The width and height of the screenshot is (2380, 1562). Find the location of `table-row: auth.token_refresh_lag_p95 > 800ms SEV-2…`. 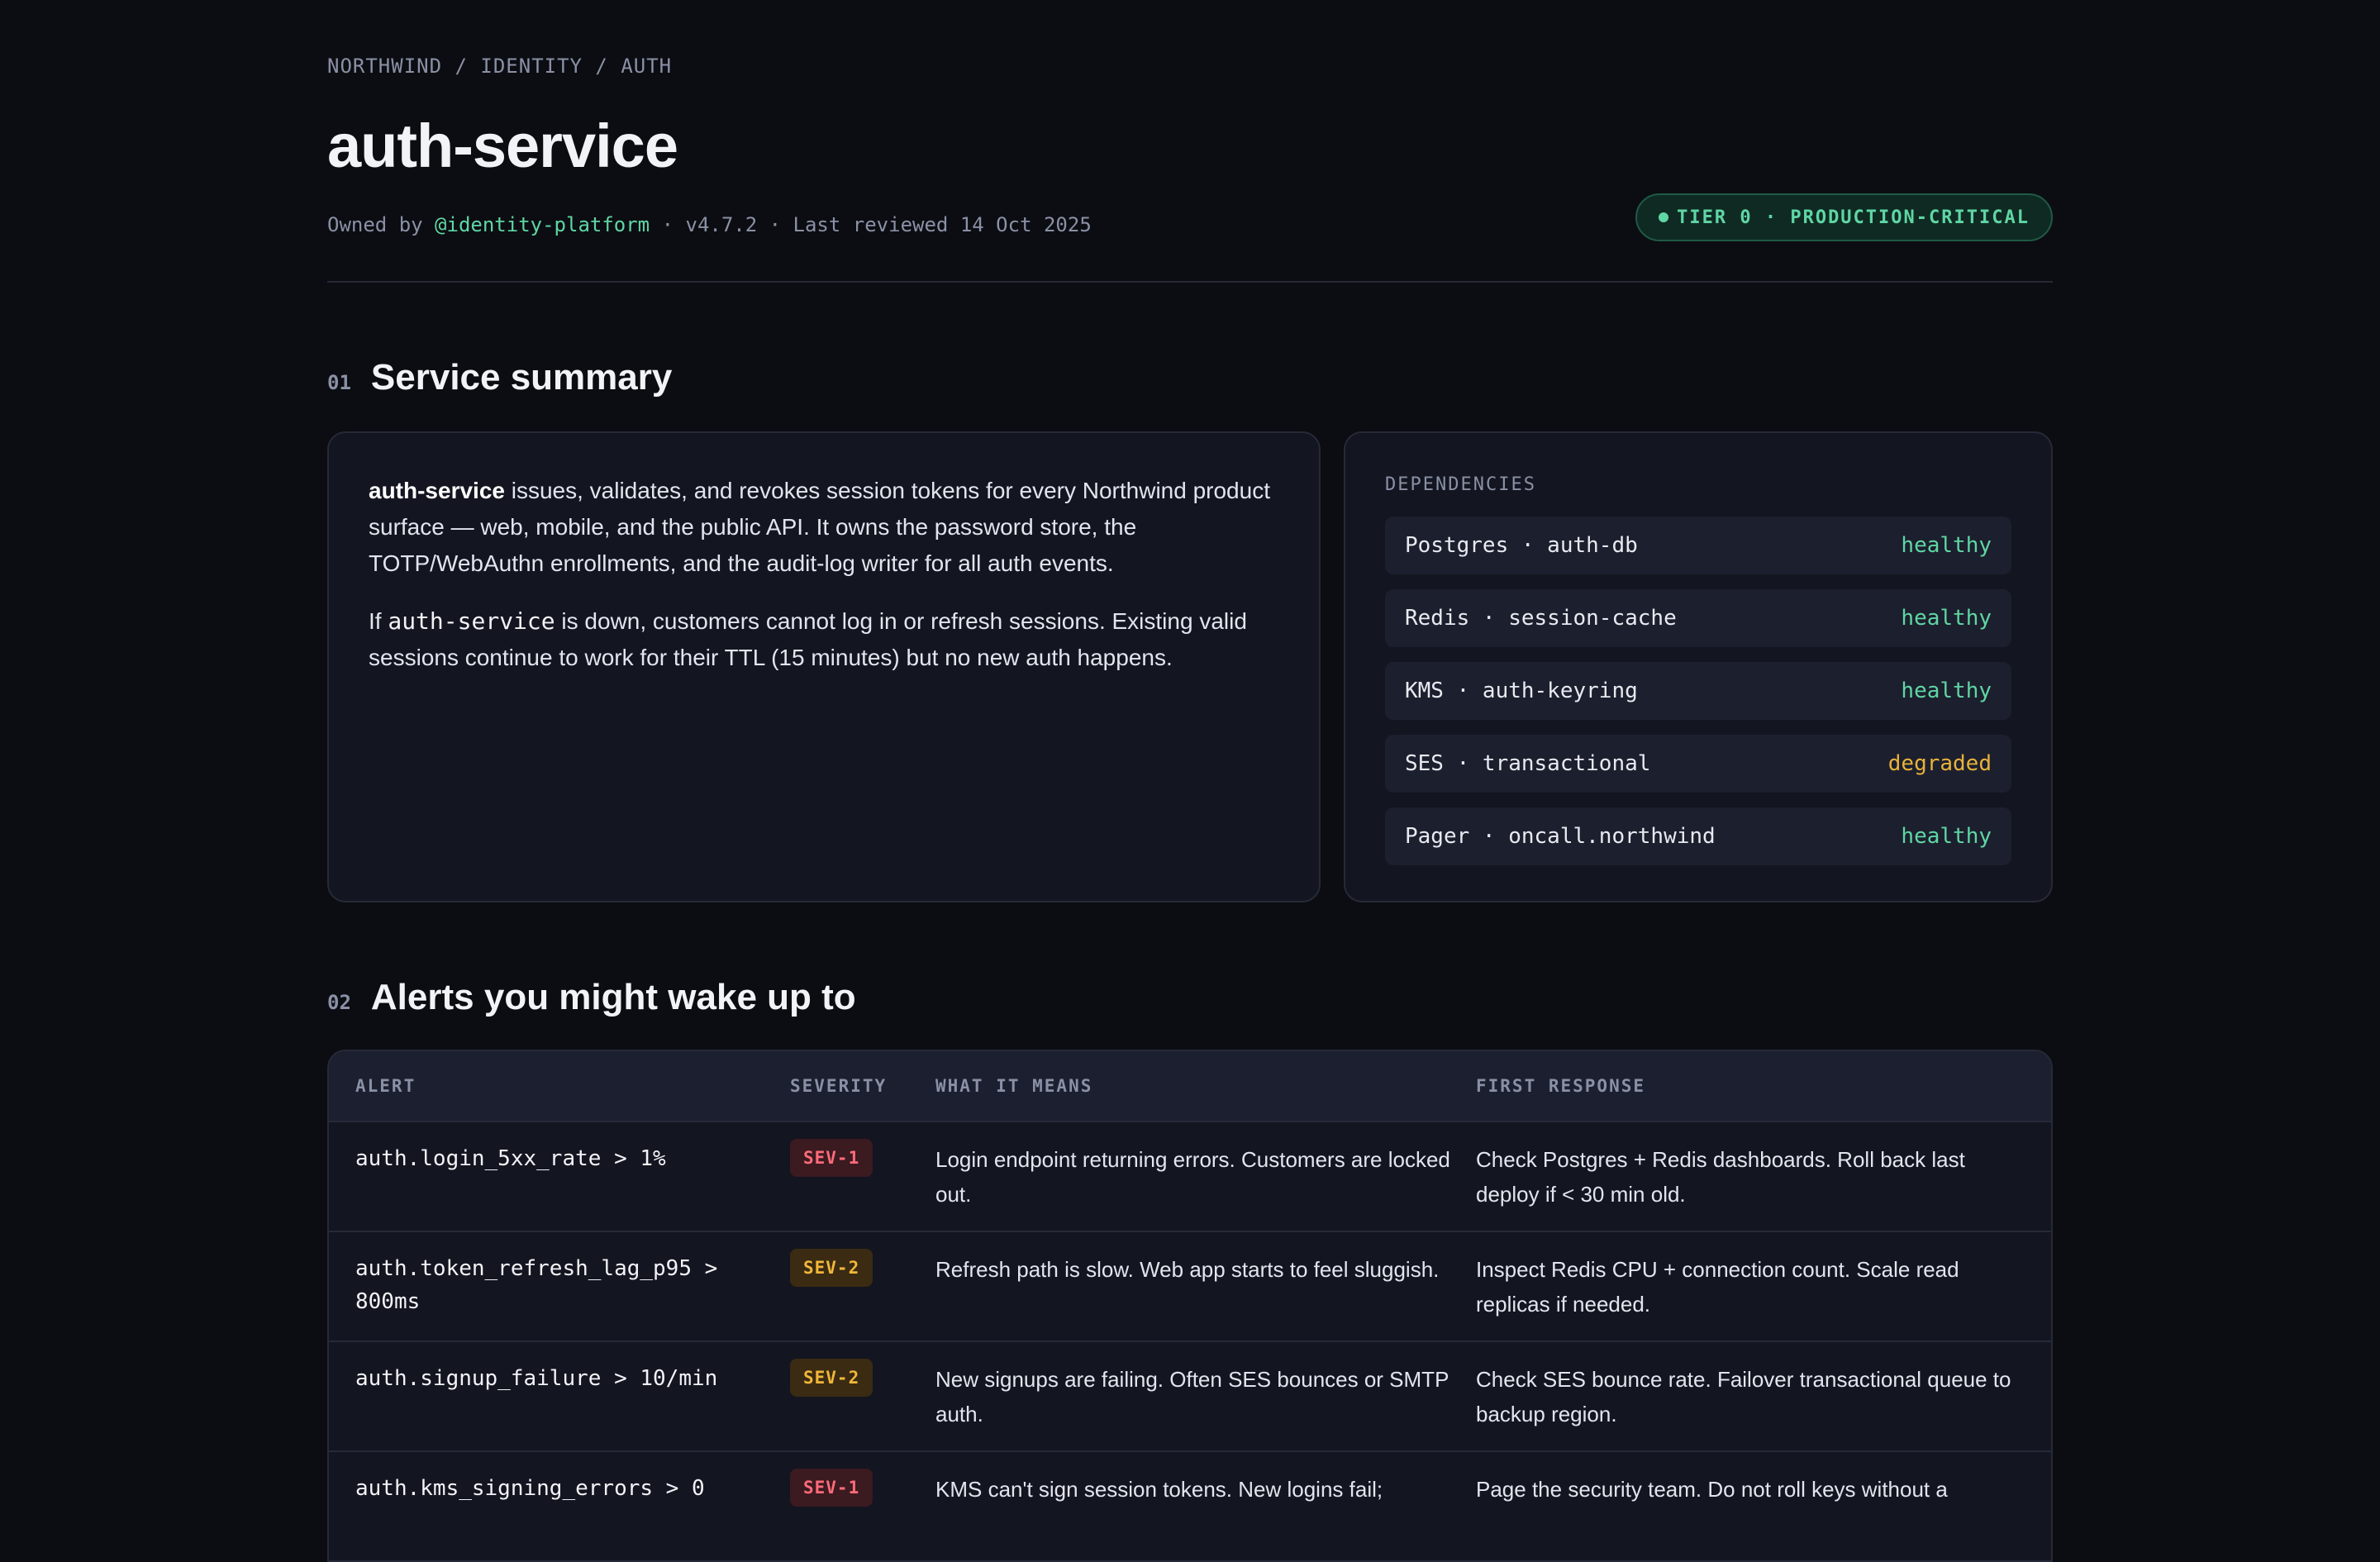

table-row: auth.token_refresh_lag_p95 > 800ms SEV-2… is located at coordinates (1190, 1286).